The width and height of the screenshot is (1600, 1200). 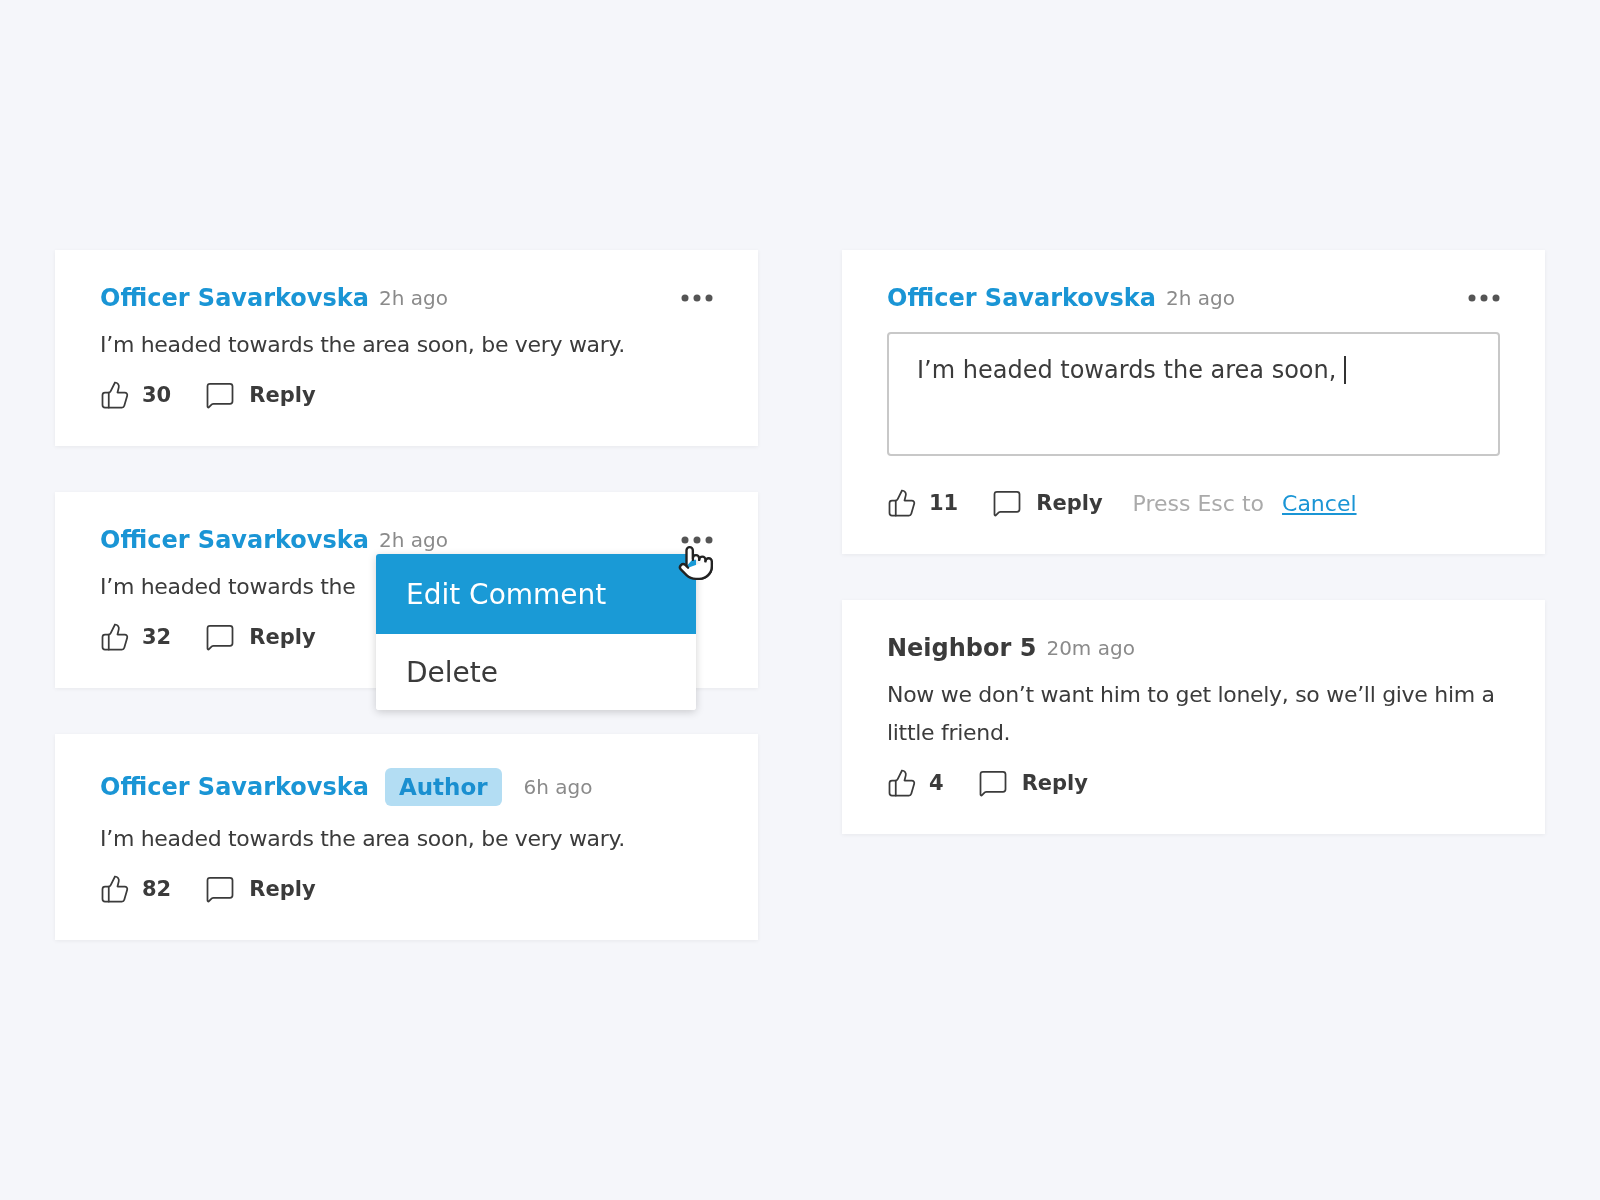 I want to click on like-count: 4, so click(x=936, y=783).